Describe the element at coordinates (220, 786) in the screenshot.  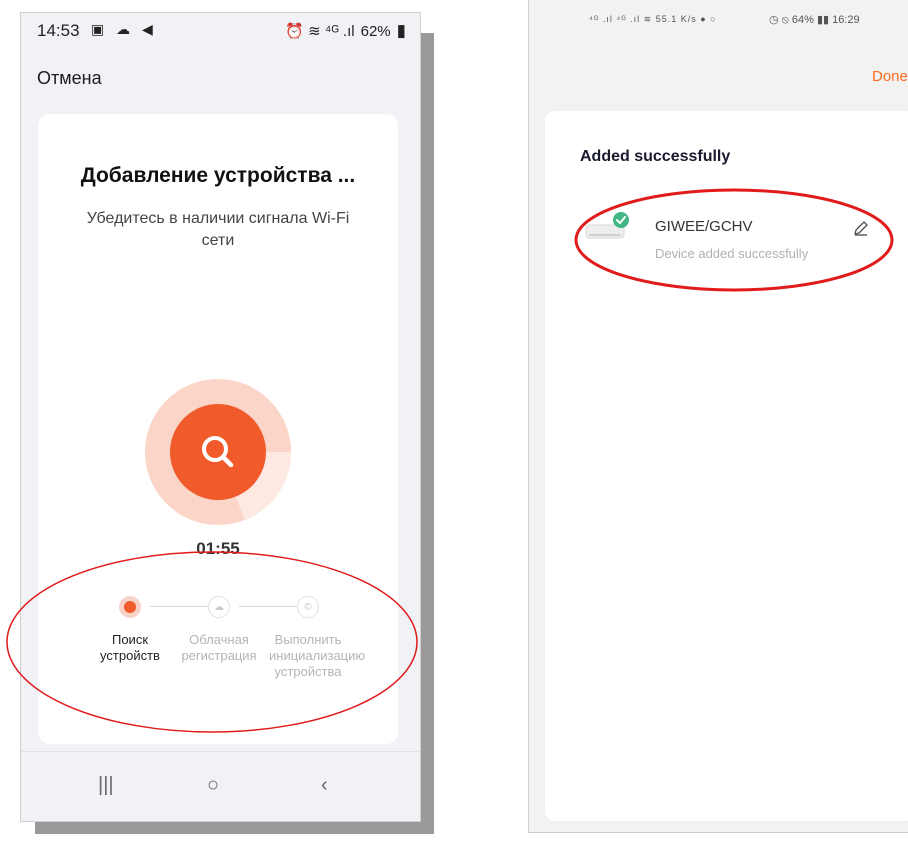
I see `android-nav-bar: ||| ○ ‹` at that location.